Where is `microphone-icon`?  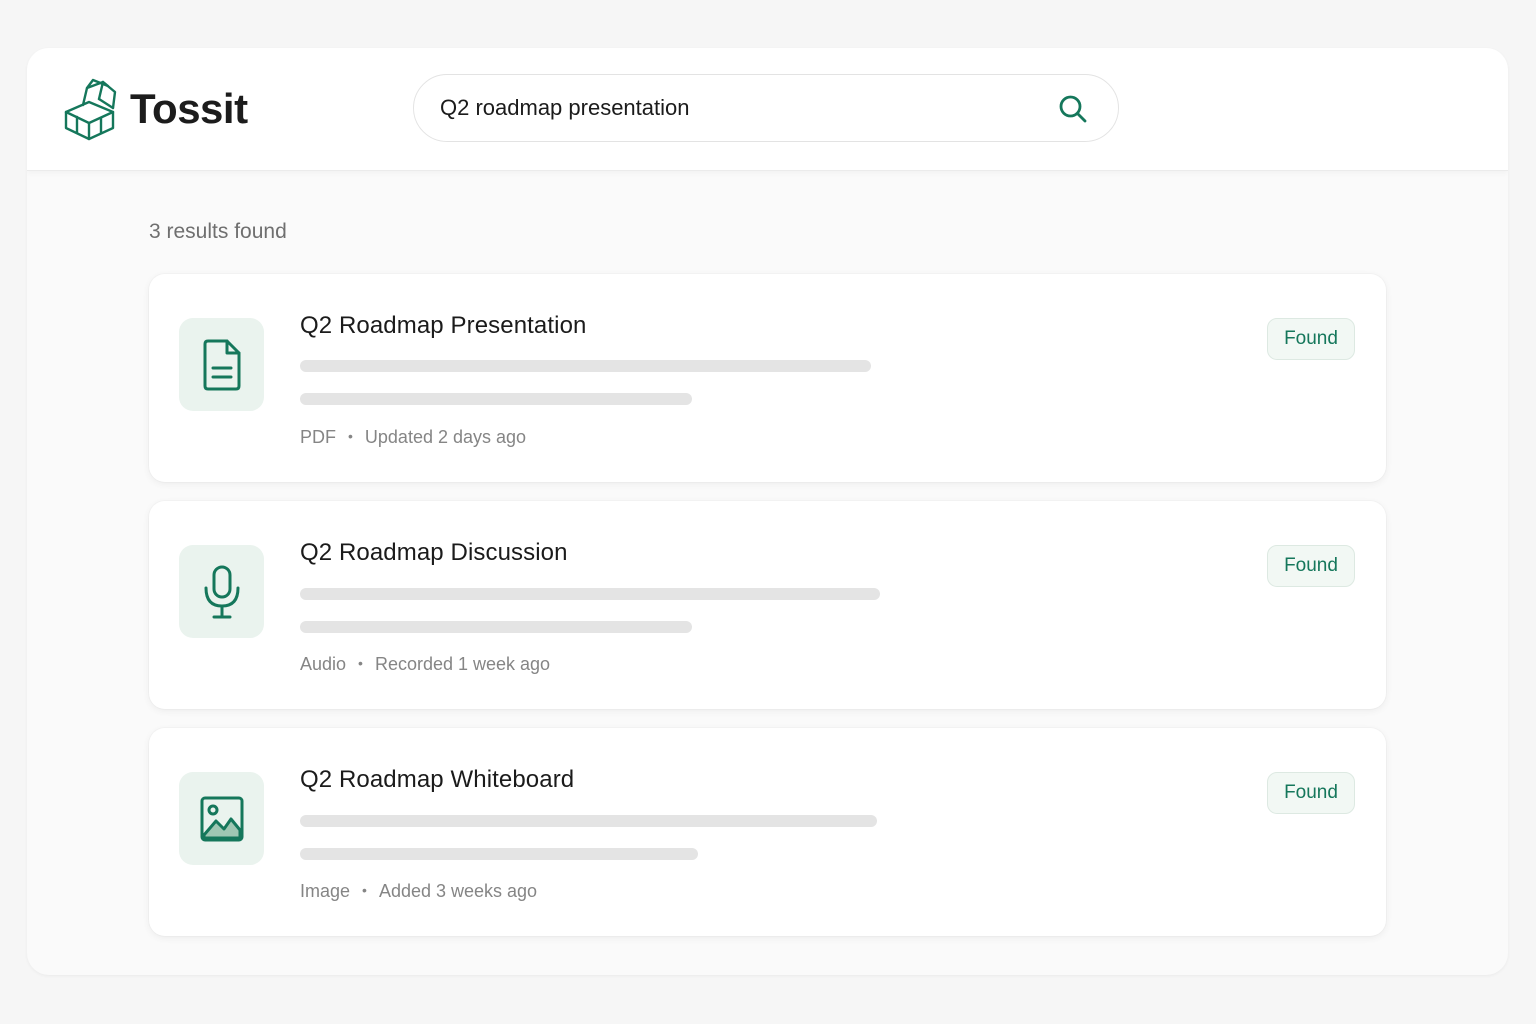
microphone-icon is located at coordinates (221, 591).